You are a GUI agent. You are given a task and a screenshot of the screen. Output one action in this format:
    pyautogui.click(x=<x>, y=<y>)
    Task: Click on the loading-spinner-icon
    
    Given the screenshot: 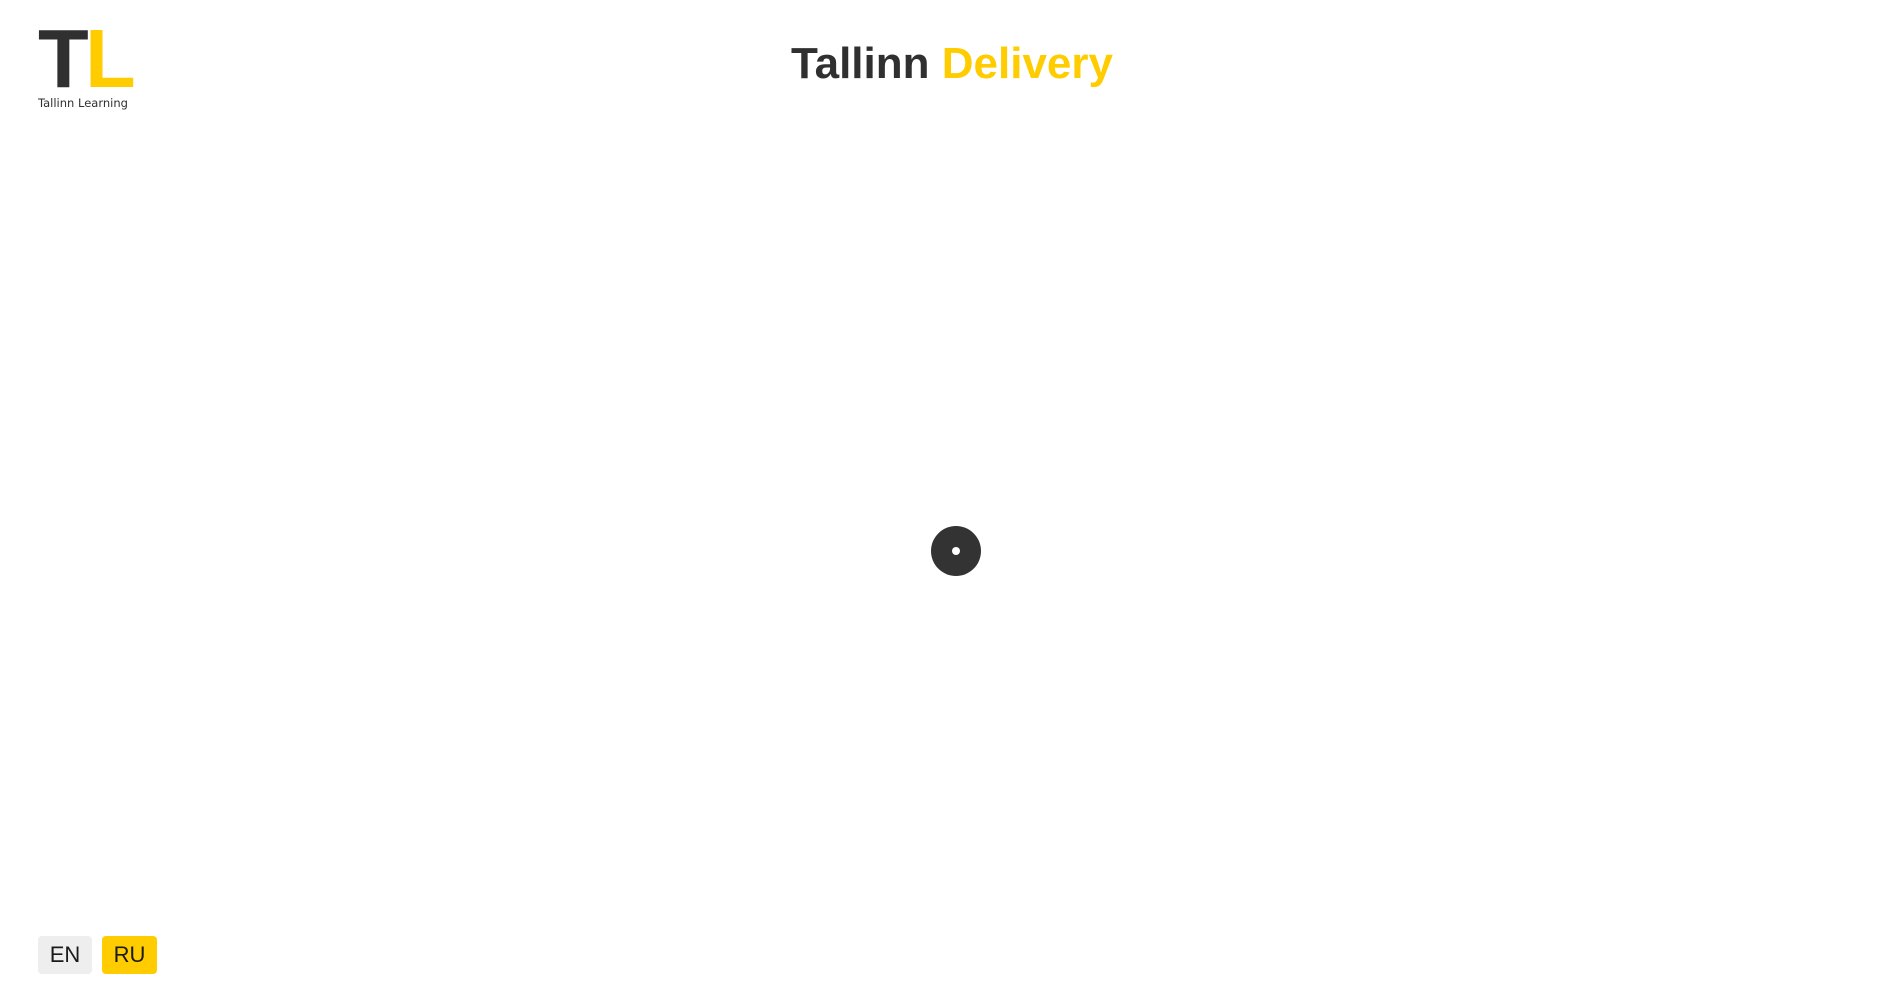 What is the action you would take?
    pyautogui.click(x=956, y=551)
    